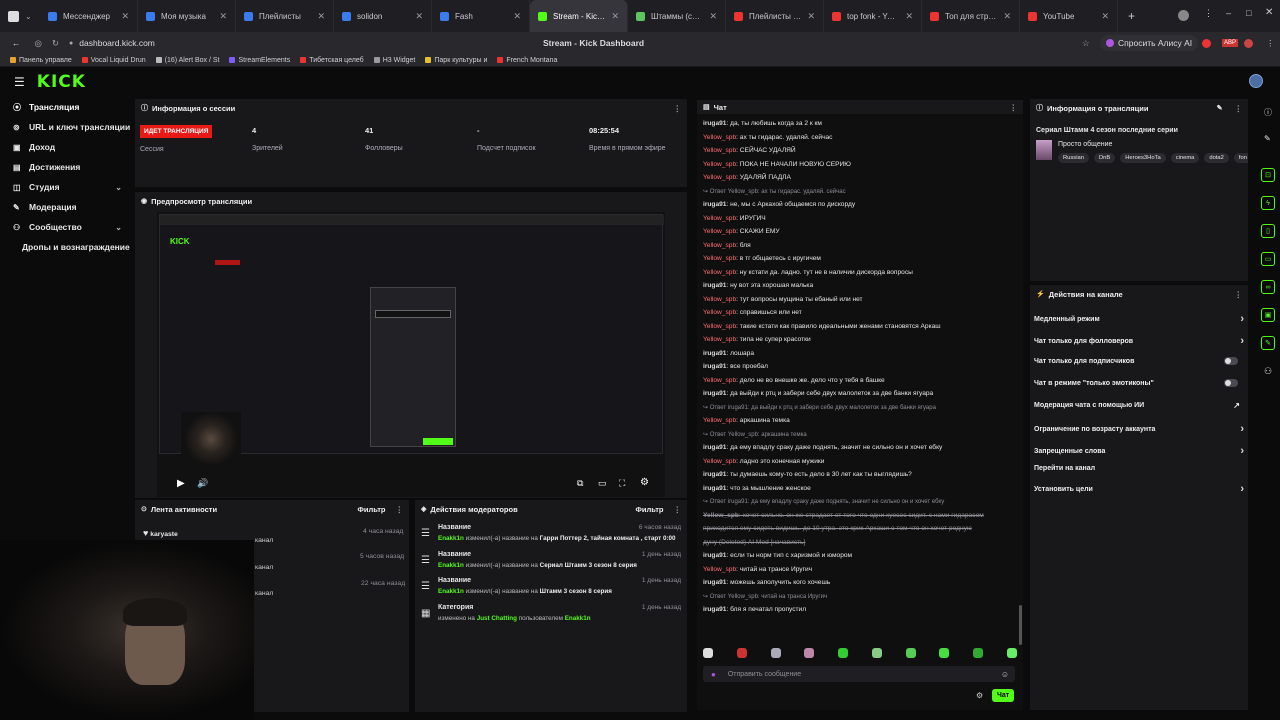  What do you see at coordinates (383, 16) in the screenshot?
I see `browser-tab: solidon ✕` at bounding box center [383, 16].